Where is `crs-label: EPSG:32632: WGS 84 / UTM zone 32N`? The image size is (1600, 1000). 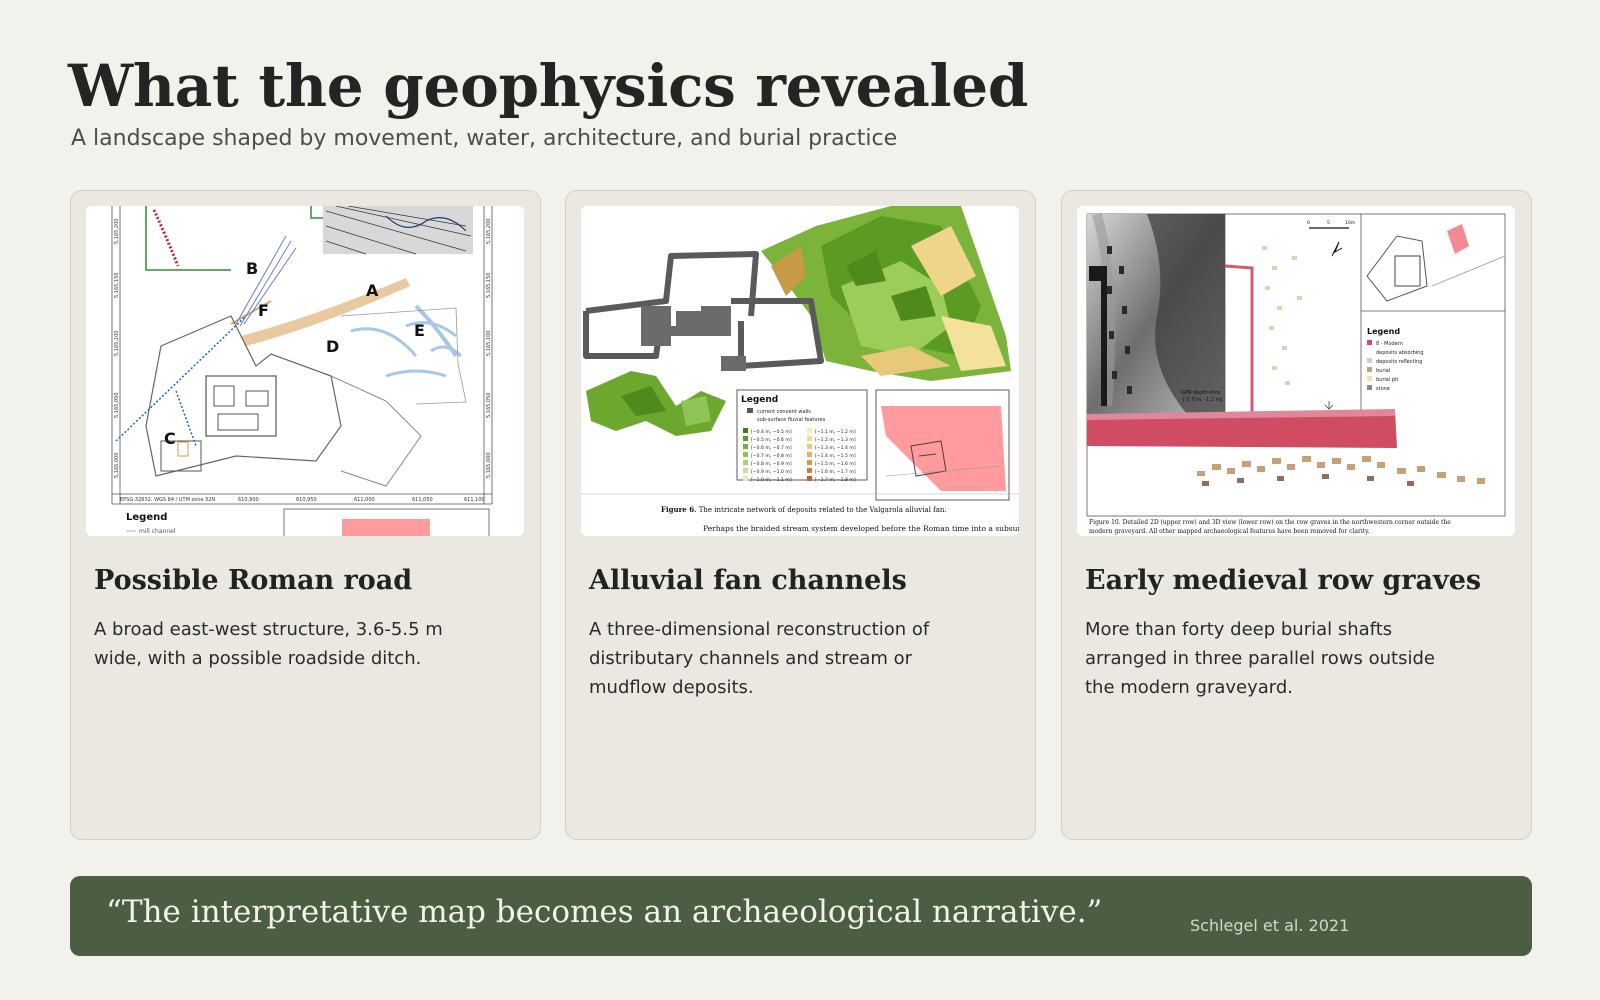
crs-label: EPSG:32632: WGS 84 / UTM zone 32N is located at coordinates (167, 500).